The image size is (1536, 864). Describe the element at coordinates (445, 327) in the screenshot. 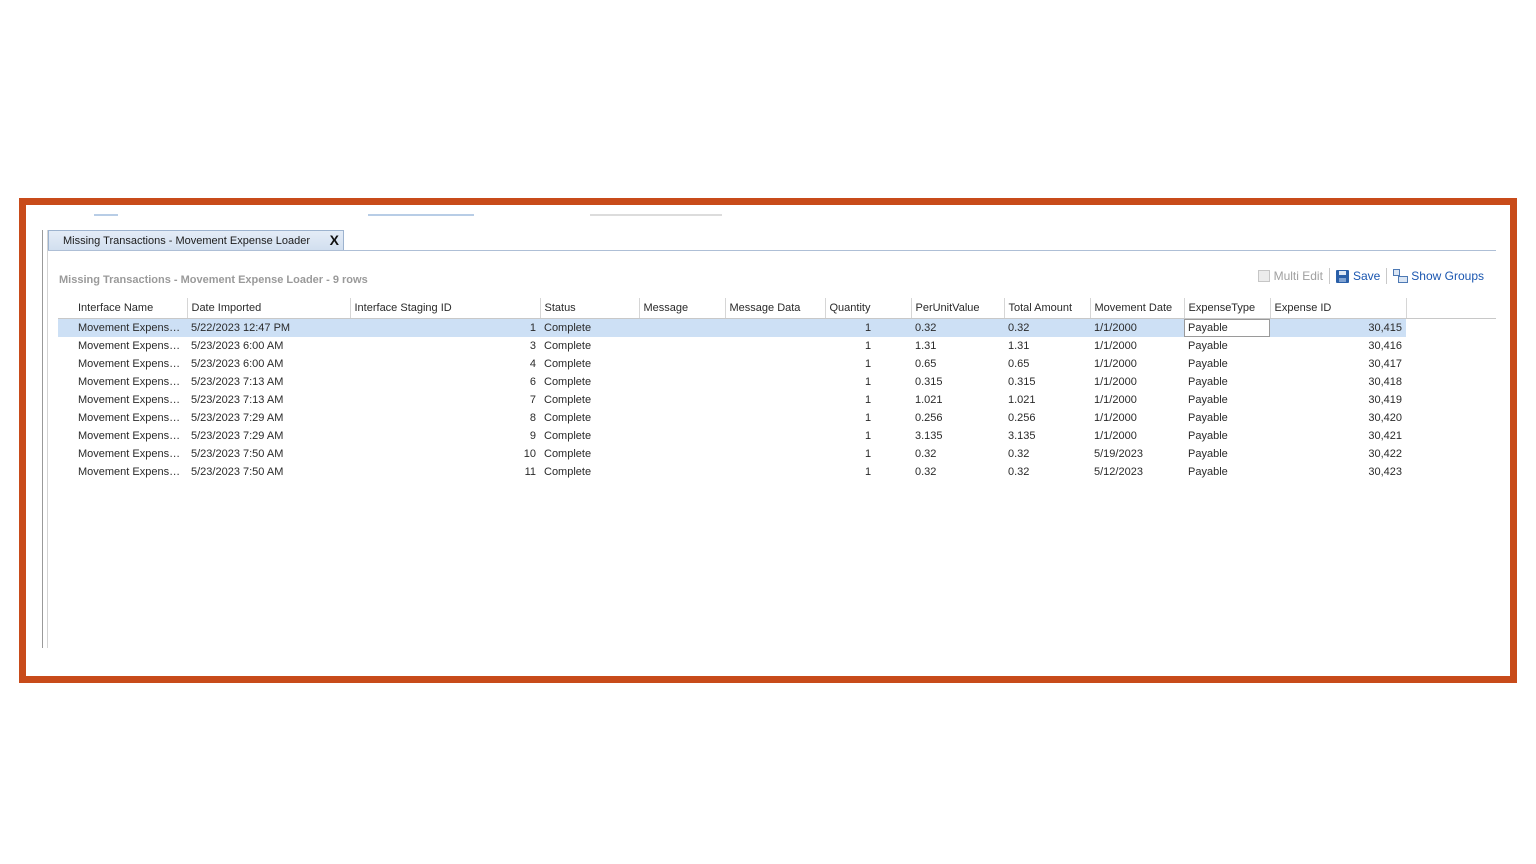

I see `cell-interface-staging-id: 1` at that location.